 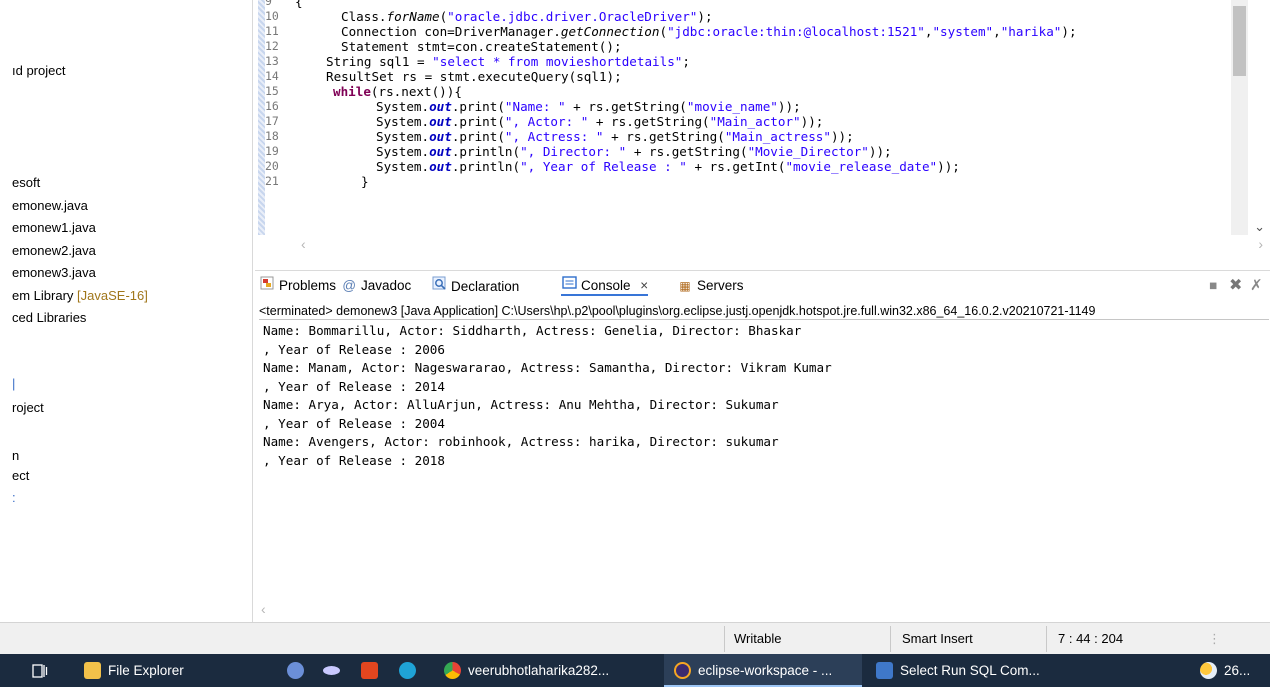 I want to click on taskbar-file-explorer: File Explorer, so click(x=137, y=670).